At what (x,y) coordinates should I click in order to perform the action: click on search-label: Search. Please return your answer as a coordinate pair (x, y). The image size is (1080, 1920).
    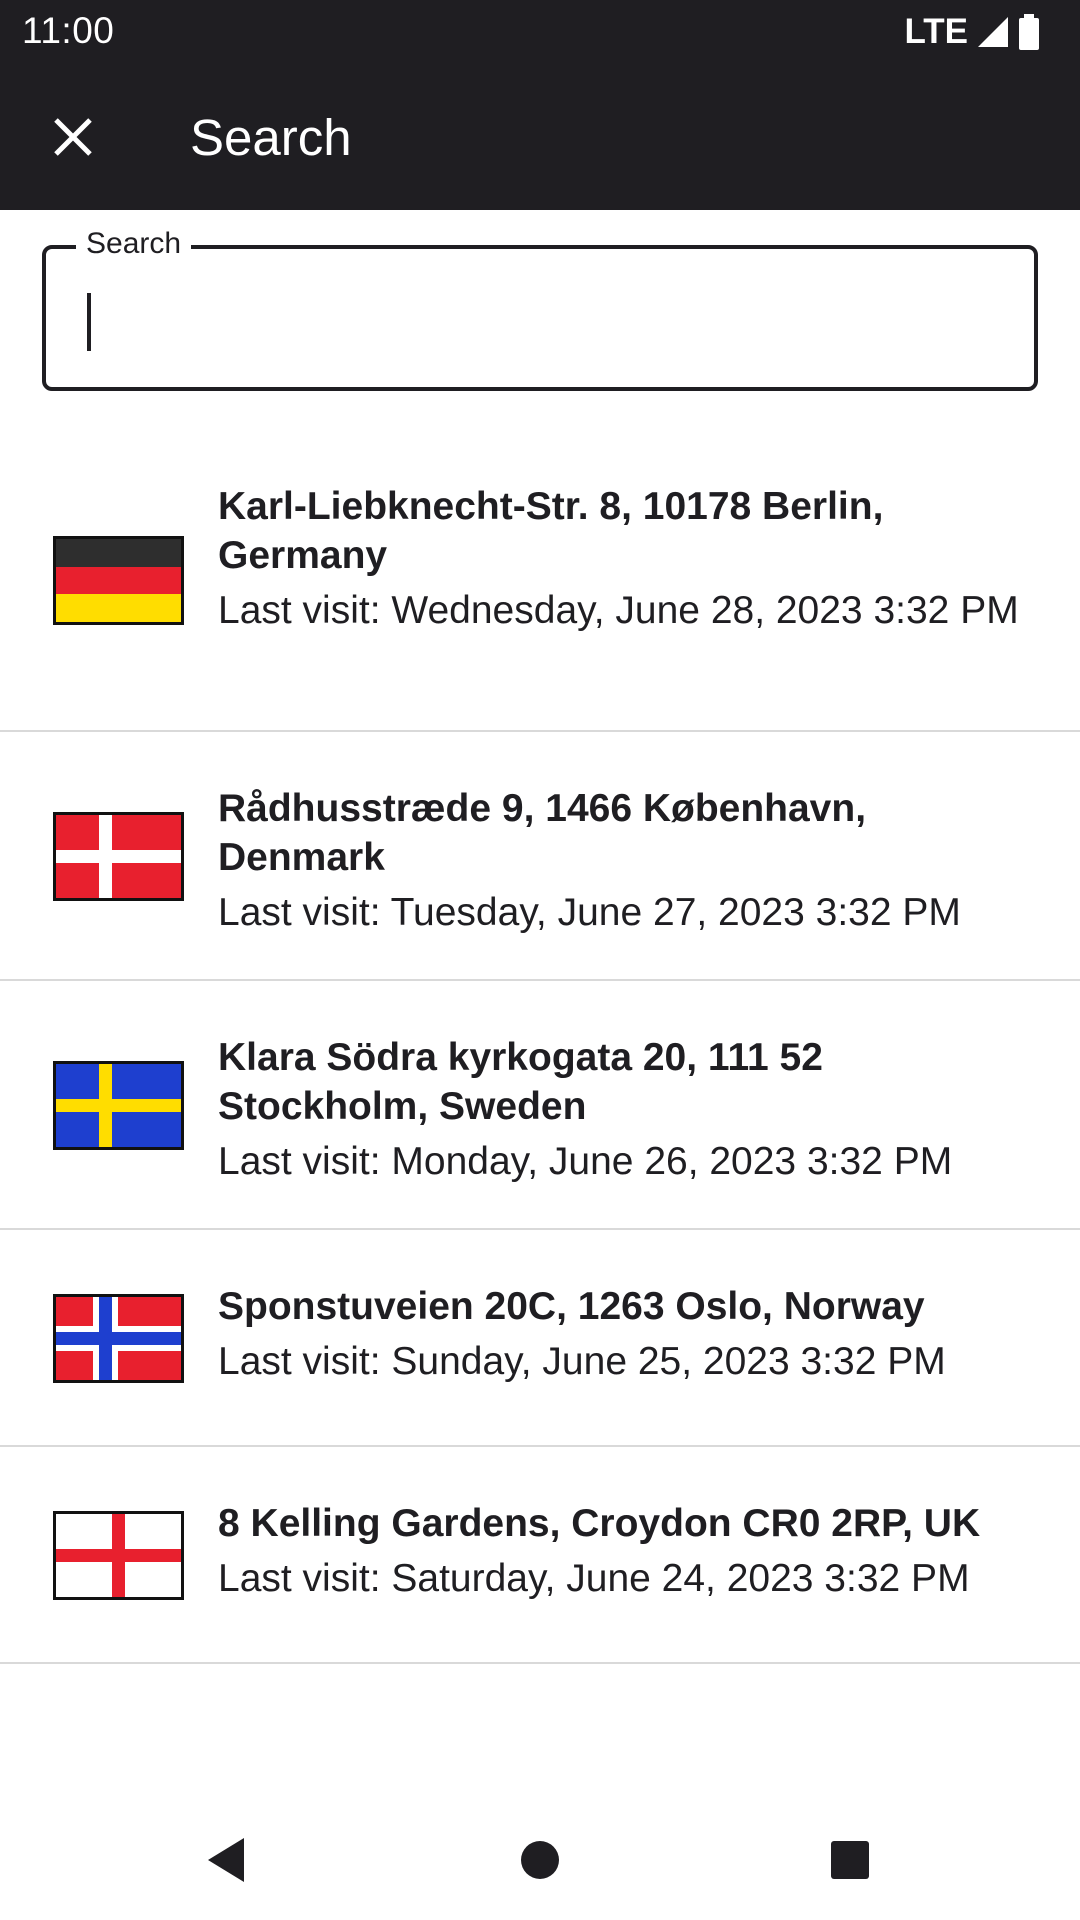
    Looking at the image, I should click on (134, 244).